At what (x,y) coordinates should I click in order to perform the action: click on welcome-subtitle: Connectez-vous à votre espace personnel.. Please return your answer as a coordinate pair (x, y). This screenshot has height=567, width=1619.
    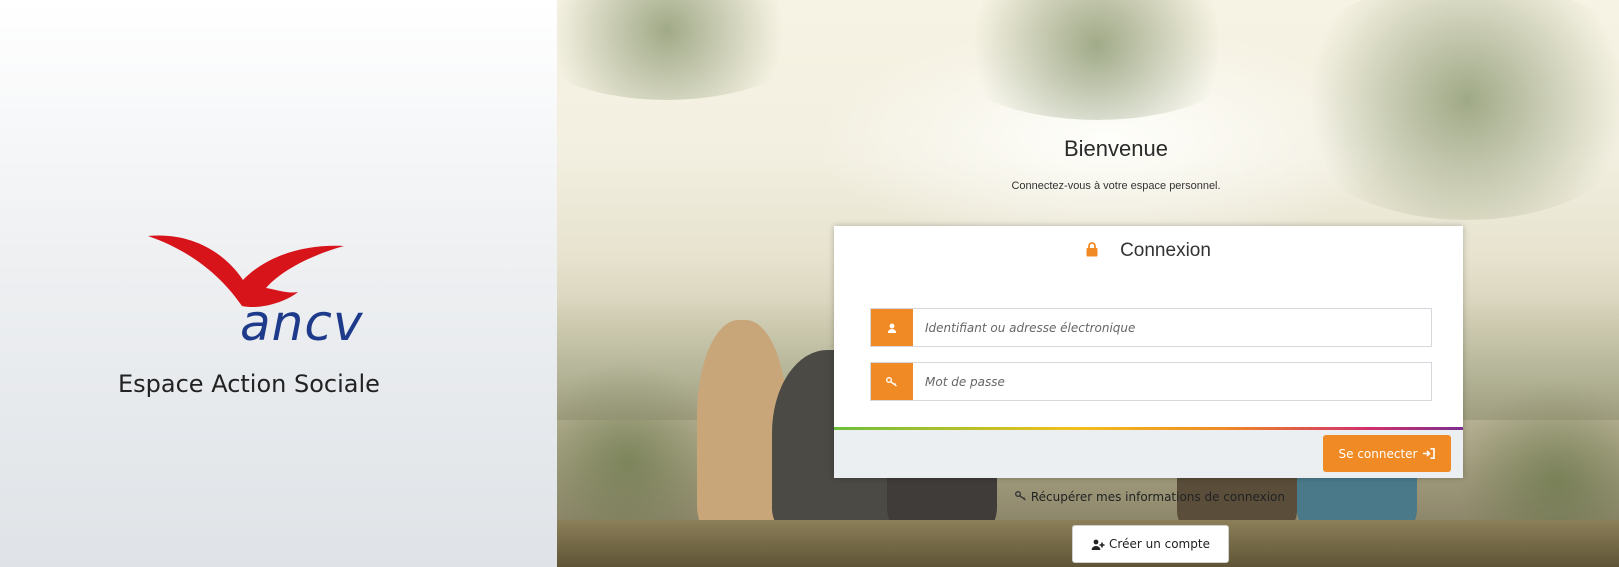
    Looking at the image, I should click on (1116, 186).